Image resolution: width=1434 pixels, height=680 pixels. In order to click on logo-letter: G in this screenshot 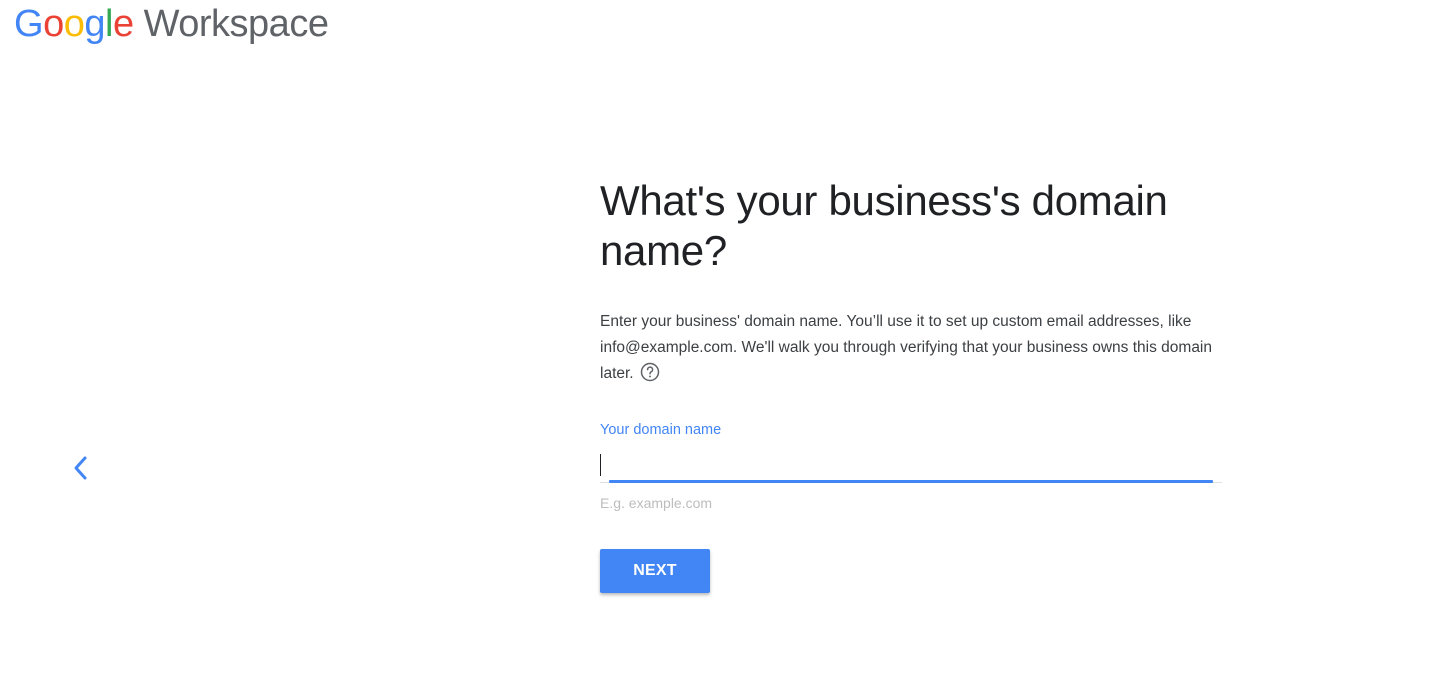, I will do `click(29, 24)`.